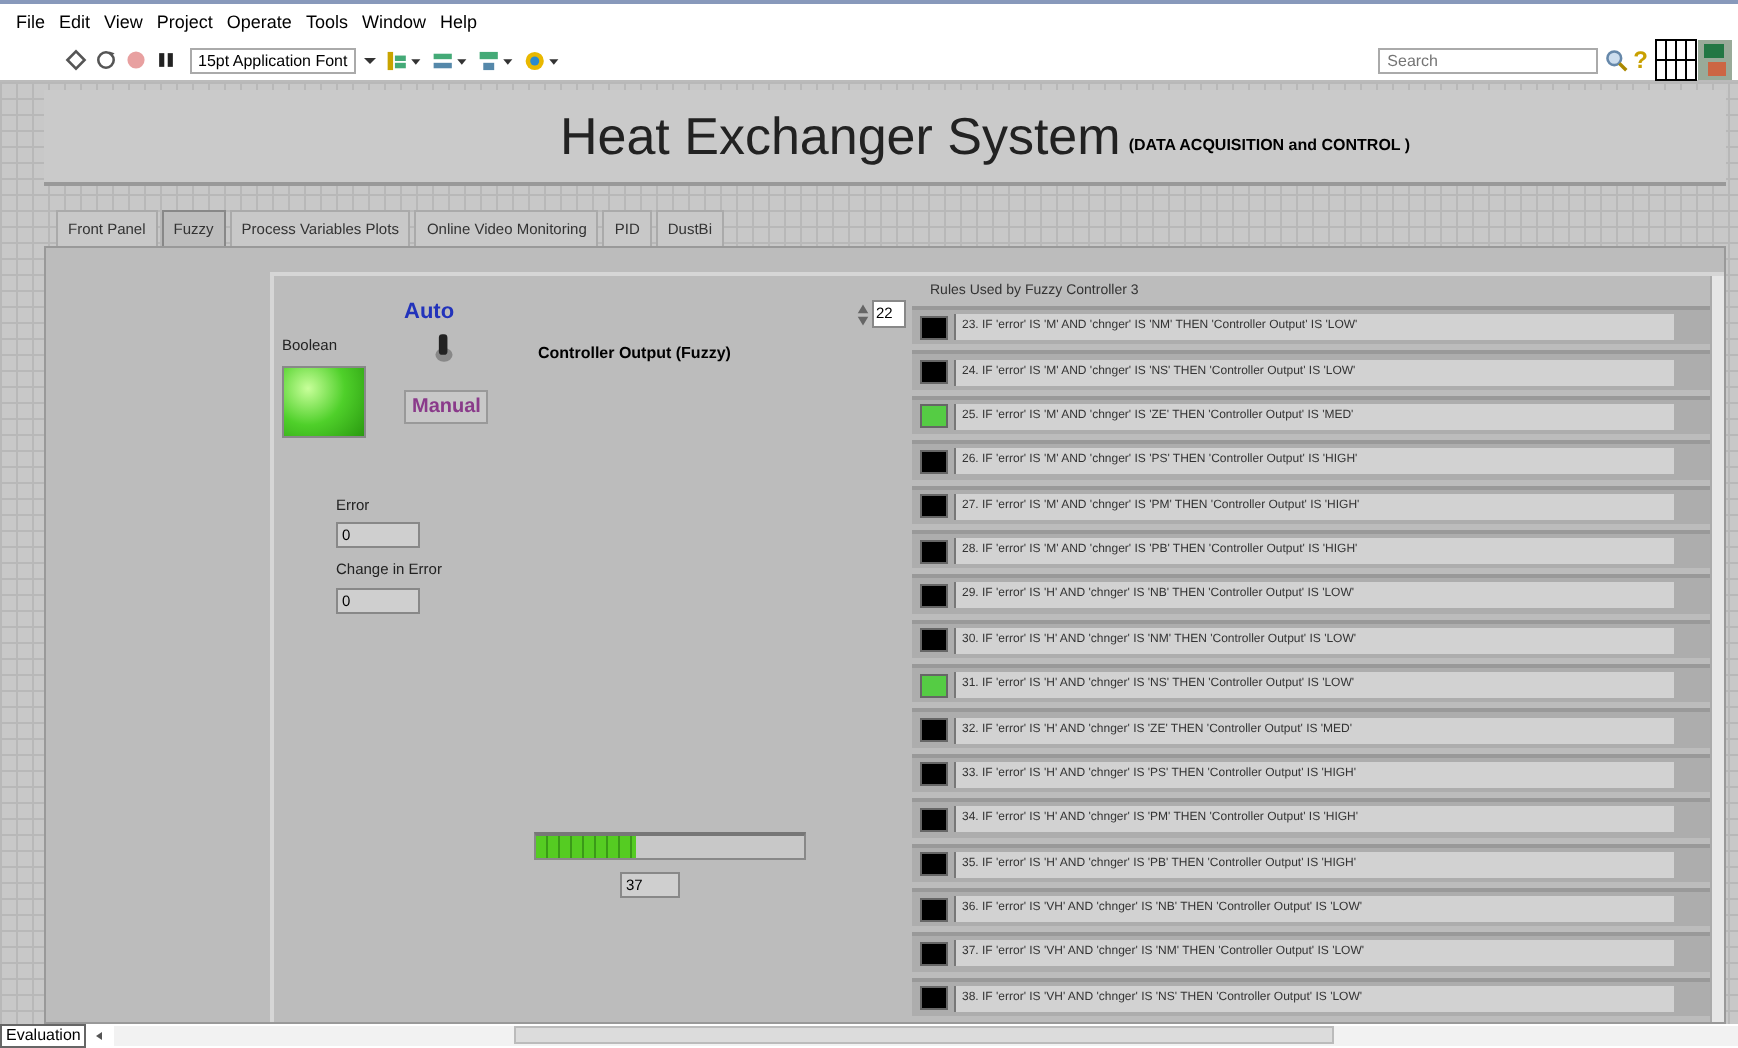  What do you see at coordinates (541, 60) in the screenshot?
I see `reorder-icon` at bounding box center [541, 60].